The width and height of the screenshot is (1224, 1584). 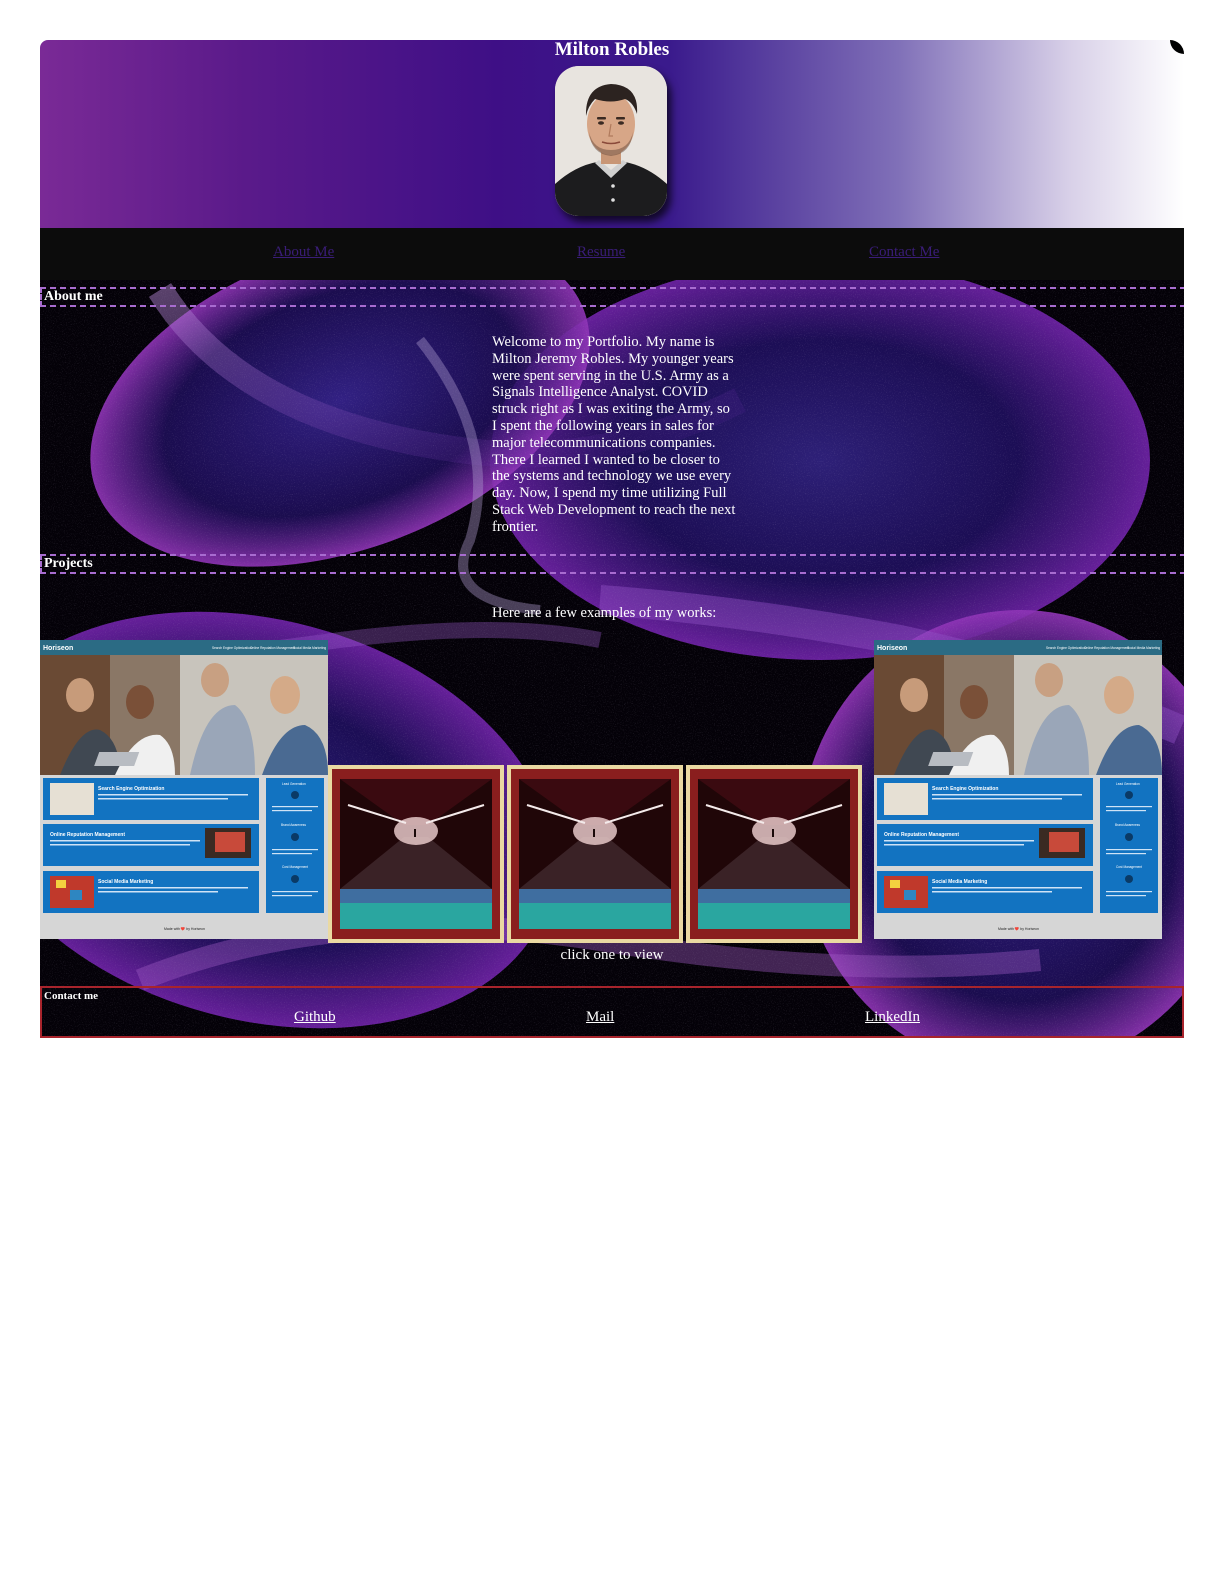 What do you see at coordinates (71, 996) in the screenshot?
I see `contact-section-heading: Contact me` at bounding box center [71, 996].